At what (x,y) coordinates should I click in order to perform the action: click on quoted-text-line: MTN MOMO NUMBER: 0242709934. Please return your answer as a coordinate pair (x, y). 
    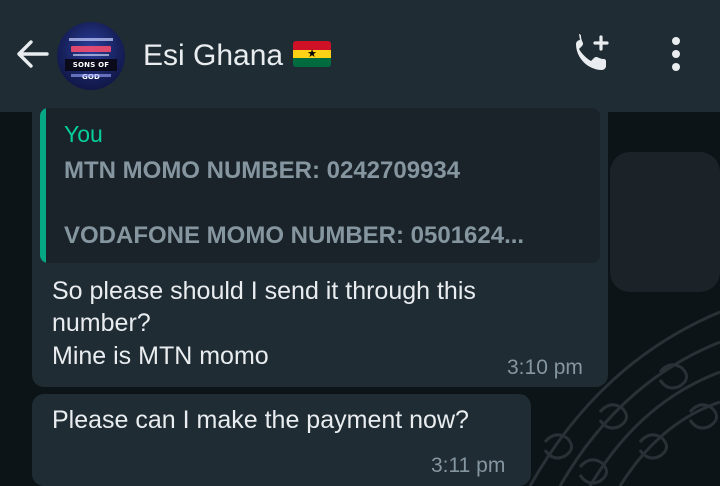
    Looking at the image, I should click on (262, 170).